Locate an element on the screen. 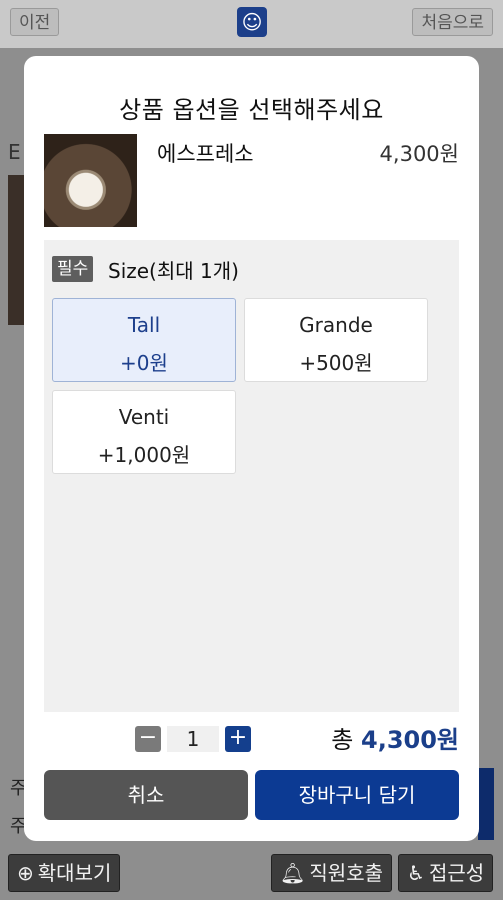 This screenshot has height=900, width=503. cancel-button: 취소 is located at coordinates (146, 795).